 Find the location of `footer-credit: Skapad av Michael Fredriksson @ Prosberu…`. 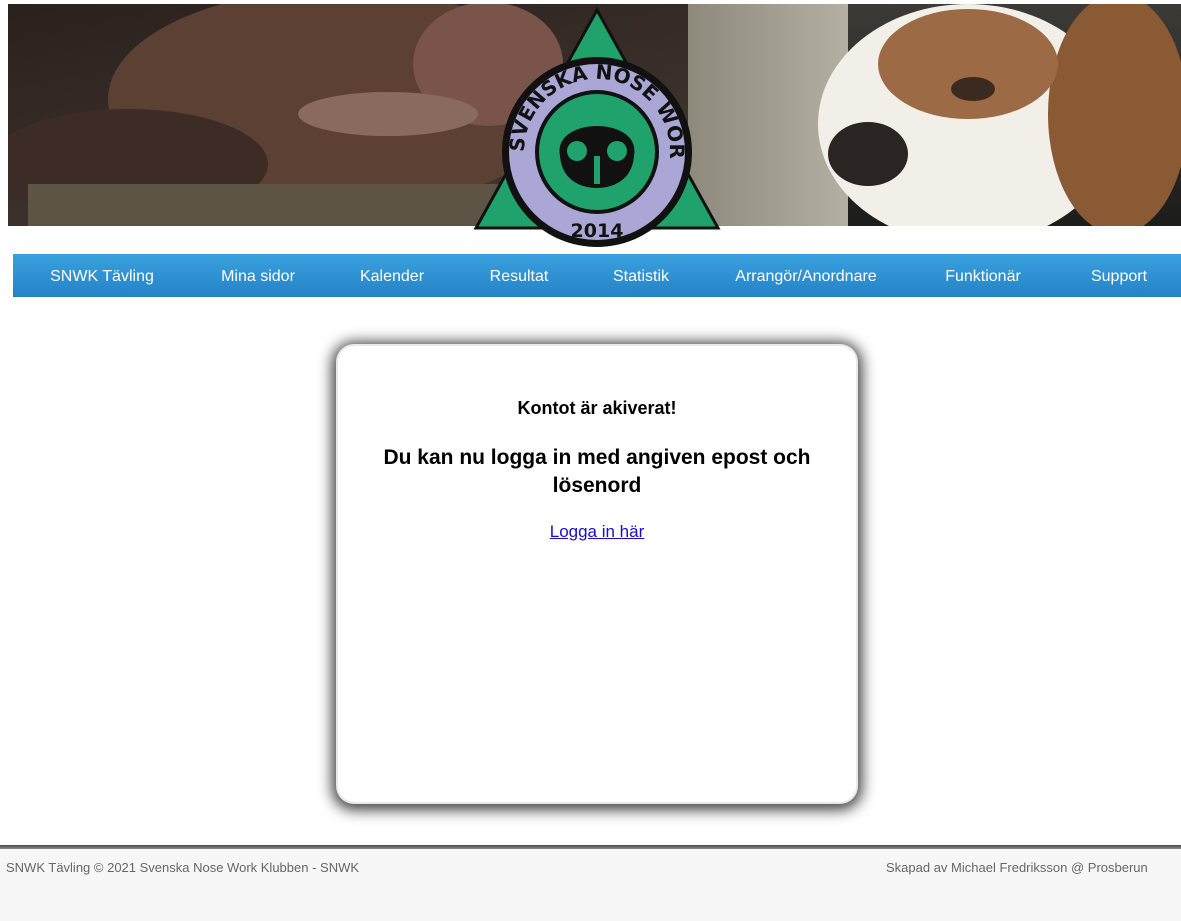

footer-credit: Skapad av Michael Fredriksson @ Prosberu… is located at coordinates (1017, 867).